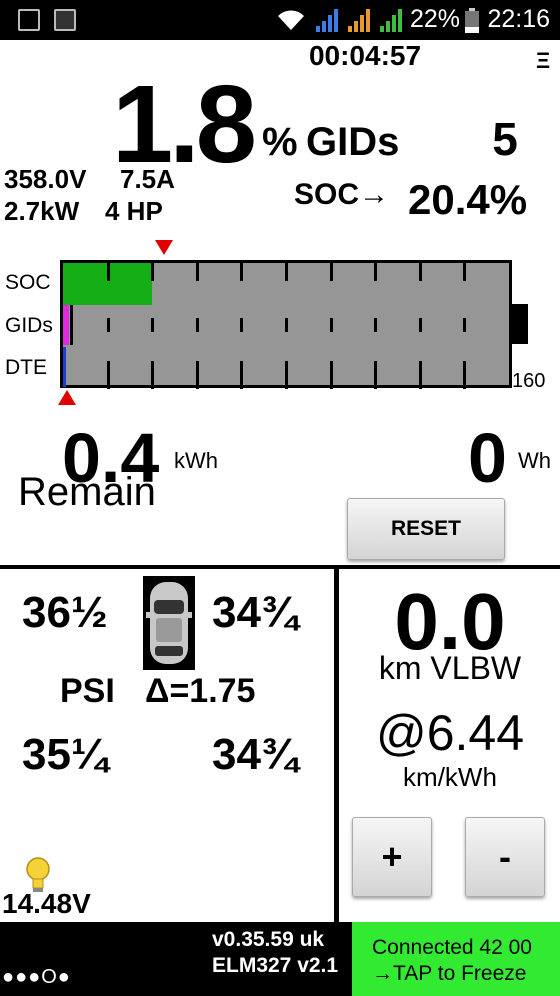  I want to click on app-version: v0.35.59 uk, so click(268, 939).